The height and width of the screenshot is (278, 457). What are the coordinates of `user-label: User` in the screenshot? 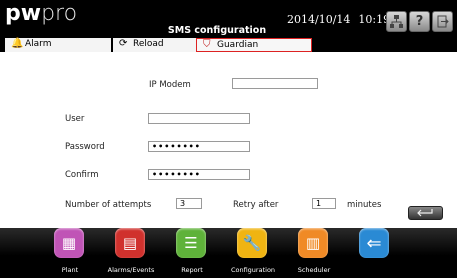 It's located at (75, 119).